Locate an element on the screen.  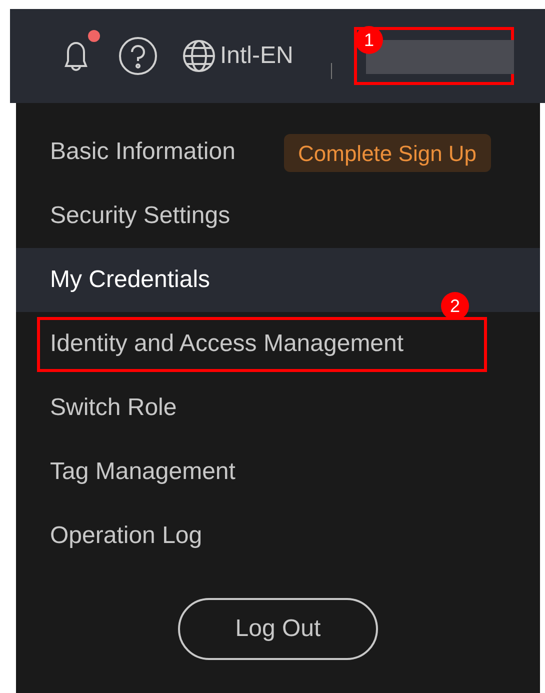
help-icon is located at coordinates (138, 56).